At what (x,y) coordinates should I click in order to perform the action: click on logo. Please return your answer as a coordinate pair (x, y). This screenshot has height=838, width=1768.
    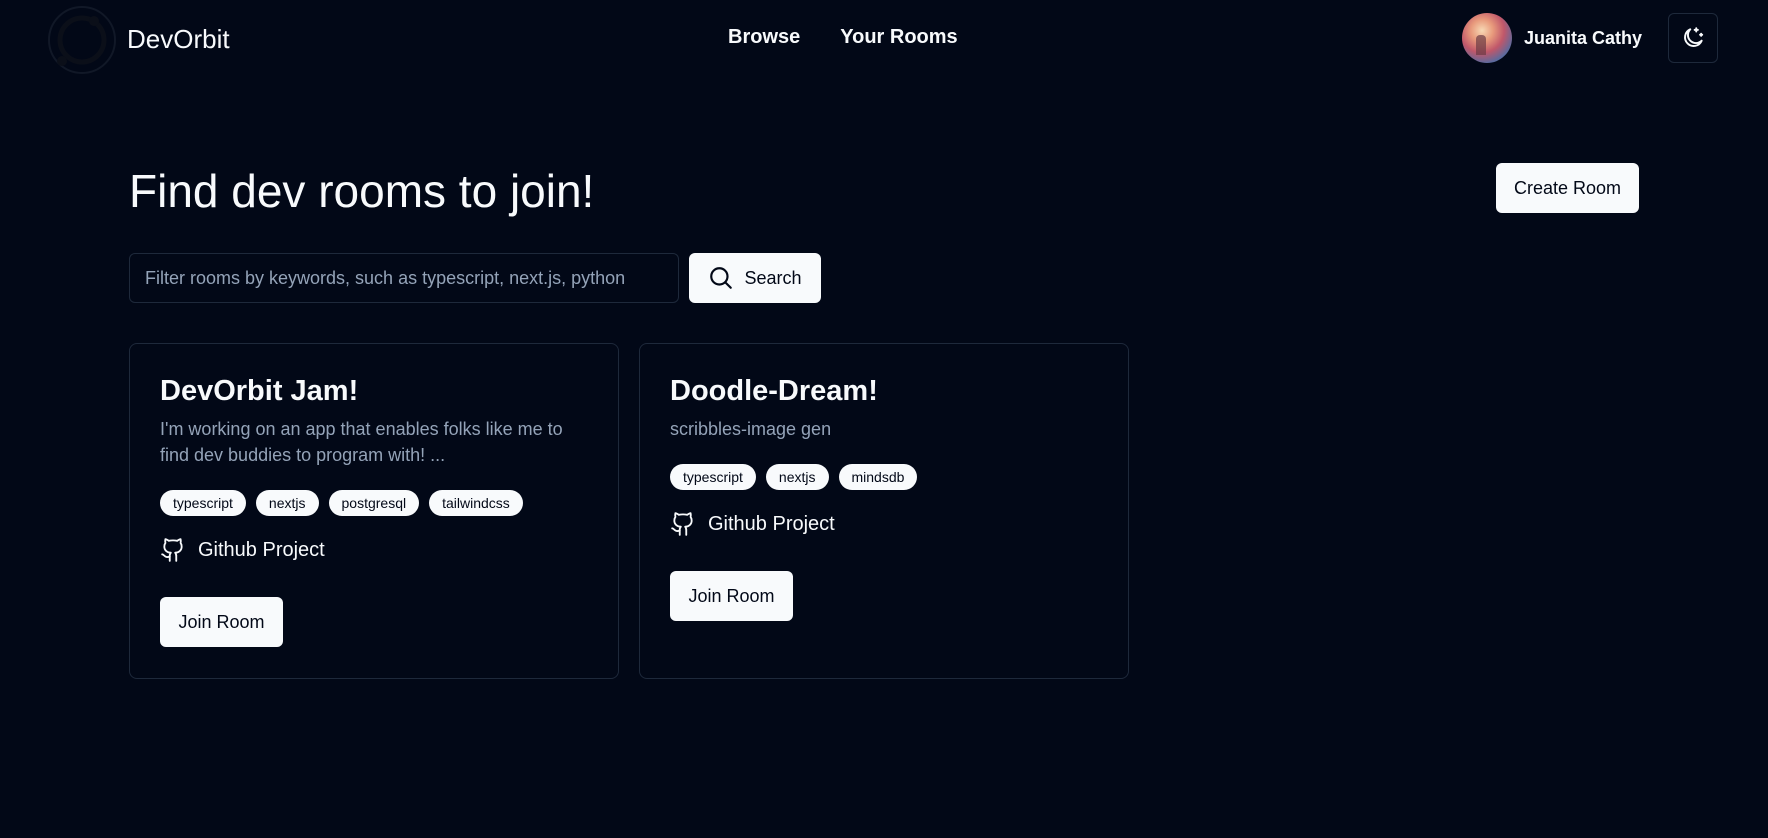
    Looking at the image, I should click on (82, 40).